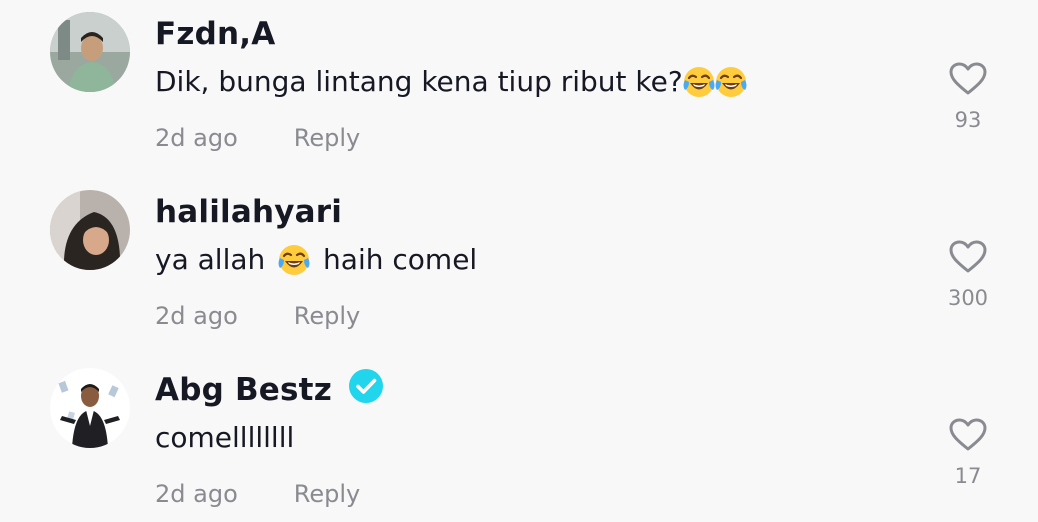  I want to click on comment-text-part: Dik, bunga lintang kena tiup ribut ke?, so click(419, 81).